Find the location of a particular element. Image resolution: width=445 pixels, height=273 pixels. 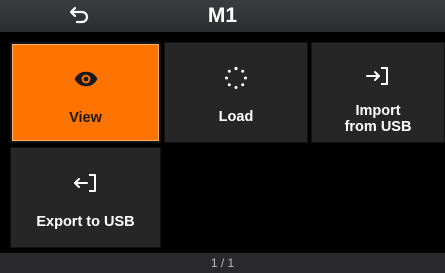

page-indicator: 1 / 1 is located at coordinates (222, 263).